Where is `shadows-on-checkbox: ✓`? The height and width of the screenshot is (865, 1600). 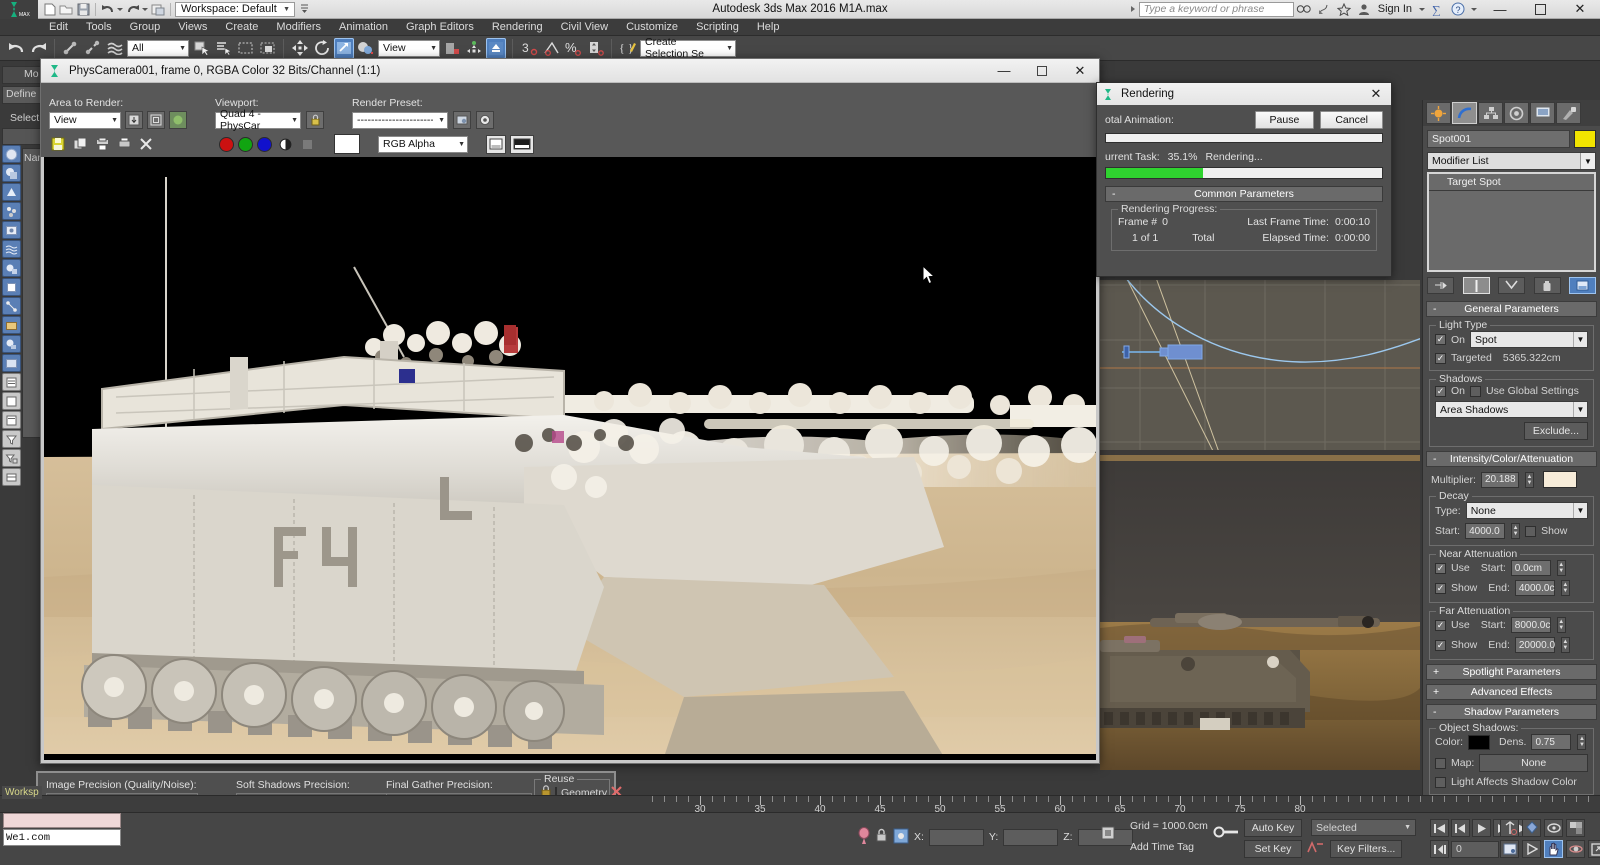
shadows-on-checkbox: ✓ is located at coordinates (1440, 391).